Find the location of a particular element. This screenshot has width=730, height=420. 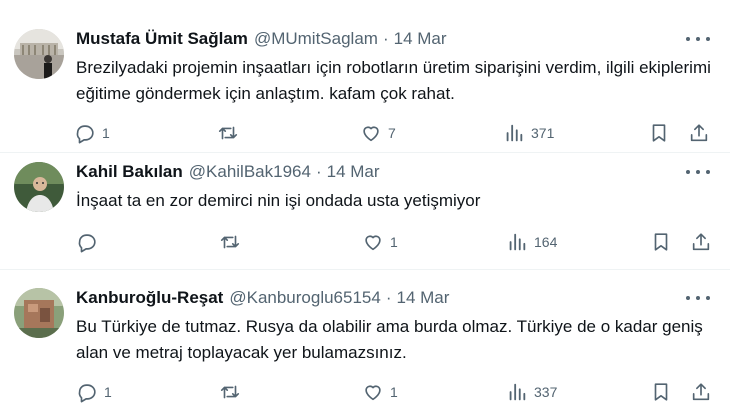

tweet-header: Kahil Bakılan @KahilBak1964 · 14 Mar is located at coordinates (228, 172).